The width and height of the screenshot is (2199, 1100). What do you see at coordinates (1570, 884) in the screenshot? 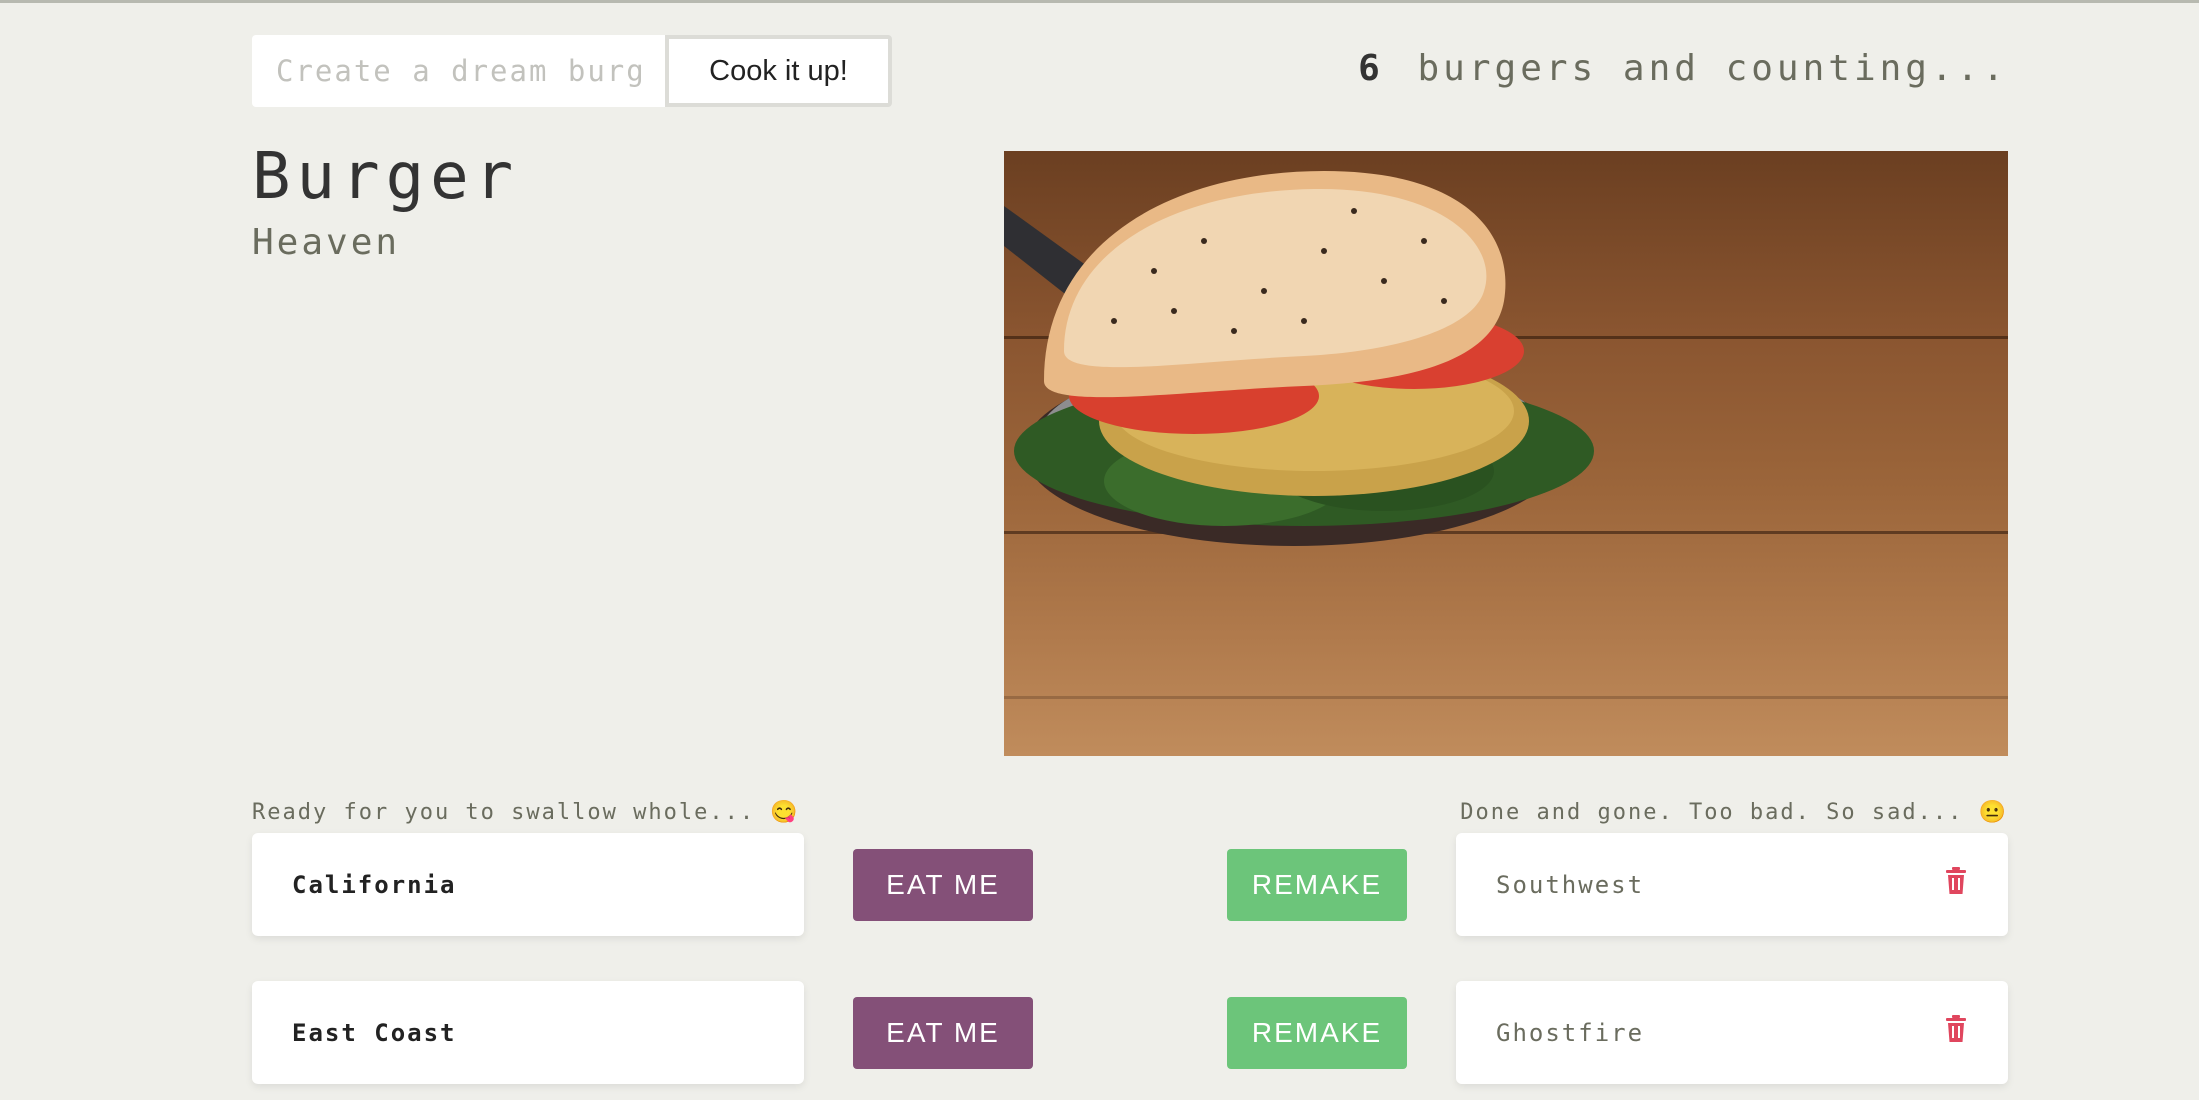
I see `eaten-burger-name: Southwest` at bounding box center [1570, 884].